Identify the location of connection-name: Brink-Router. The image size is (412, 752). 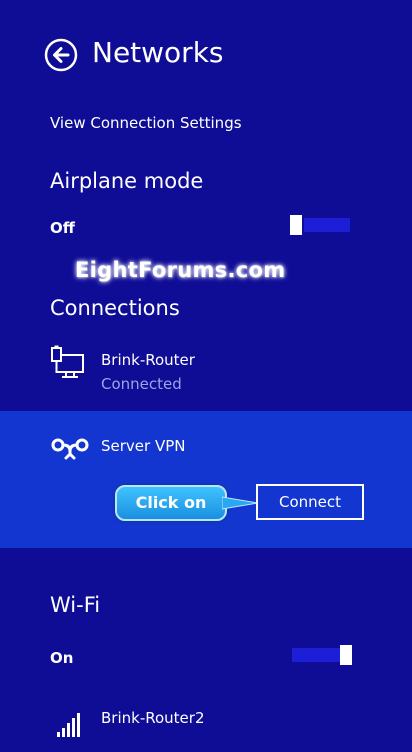
(148, 360).